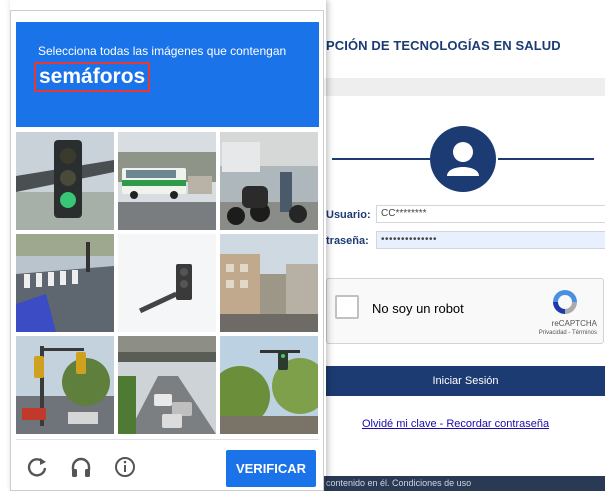 The width and height of the screenshot is (605, 491). I want to click on site-header-title: PCIÓN DE TECNOLOGÍAS EN SALUD, so click(443, 45).